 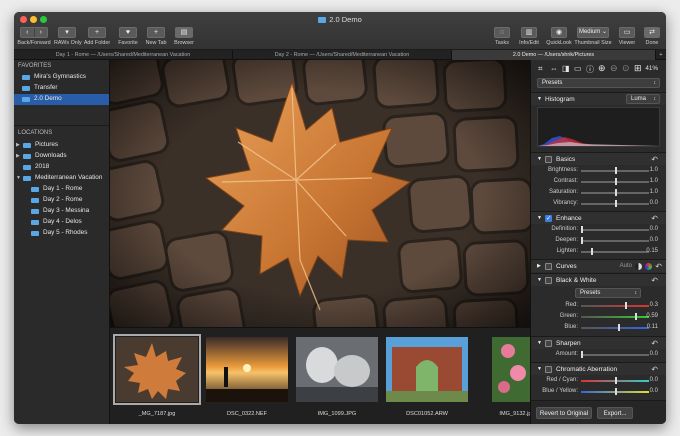 I want to click on black-white-presets-dropdown: Presets, so click(x=608, y=293).